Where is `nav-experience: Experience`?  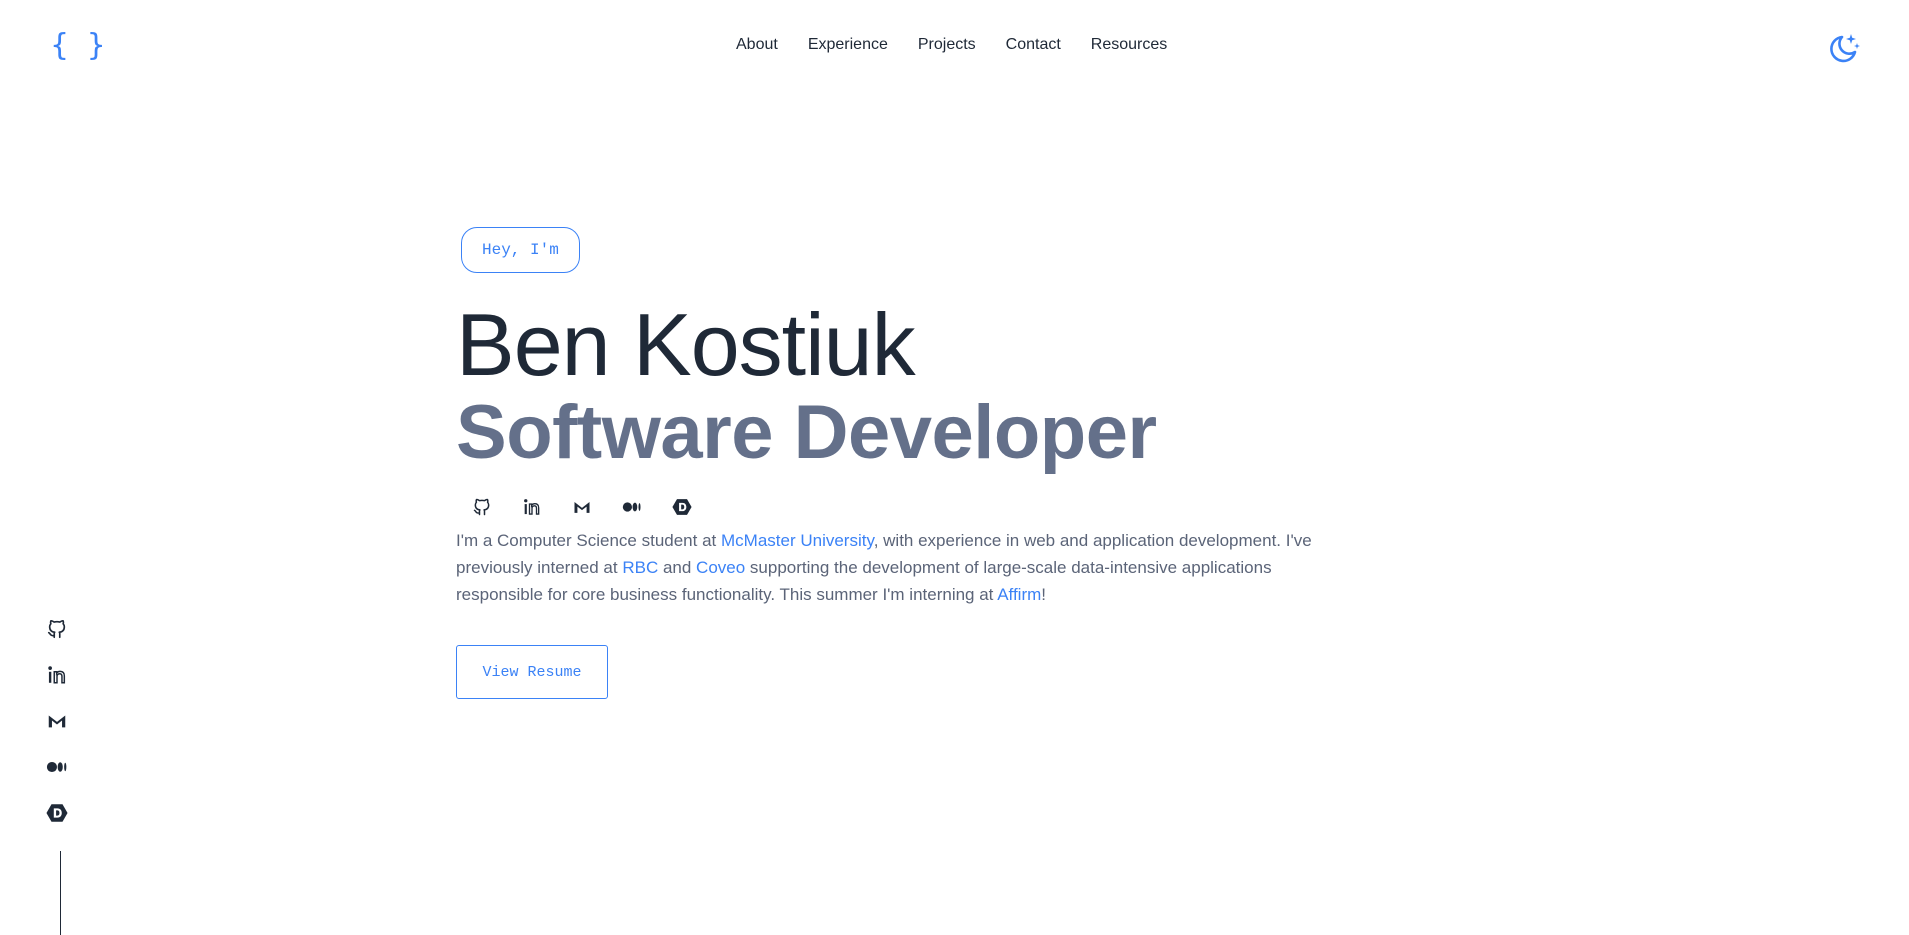 nav-experience: Experience is located at coordinates (848, 45).